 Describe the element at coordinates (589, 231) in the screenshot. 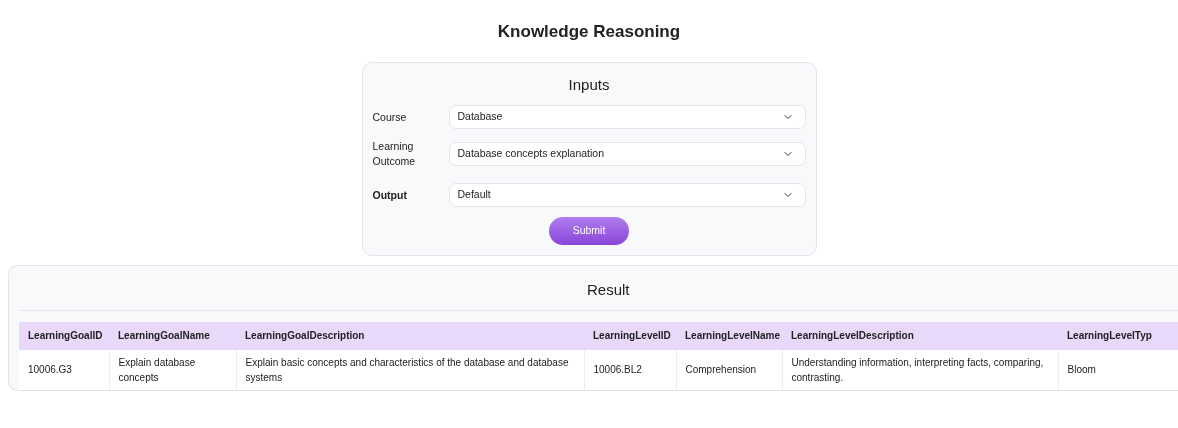

I see `submit-button: Submit` at that location.